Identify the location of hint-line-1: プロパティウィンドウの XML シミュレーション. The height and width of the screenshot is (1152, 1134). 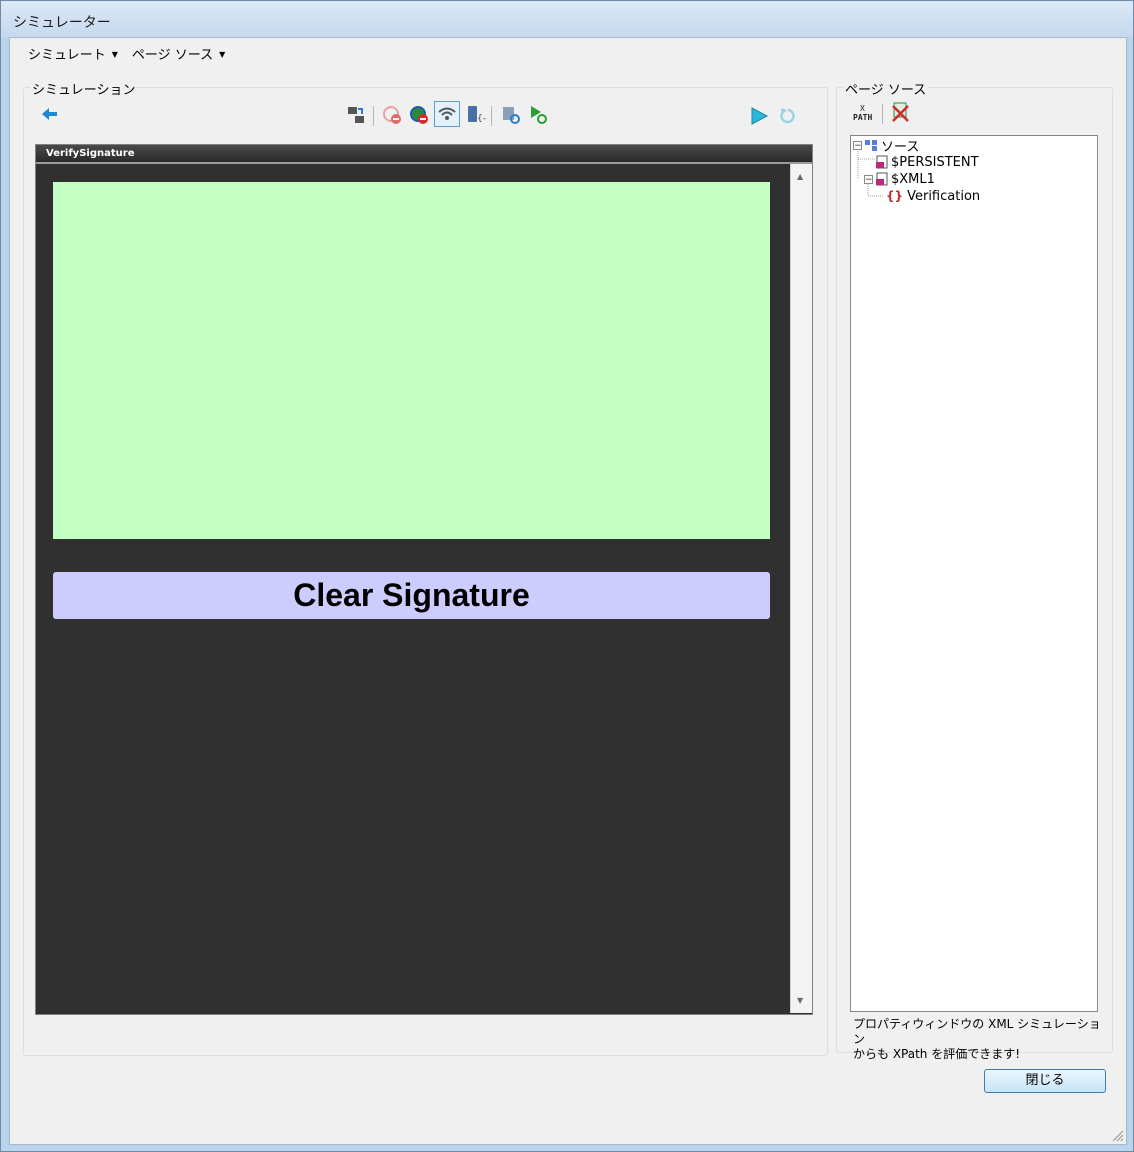
(977, 1031).